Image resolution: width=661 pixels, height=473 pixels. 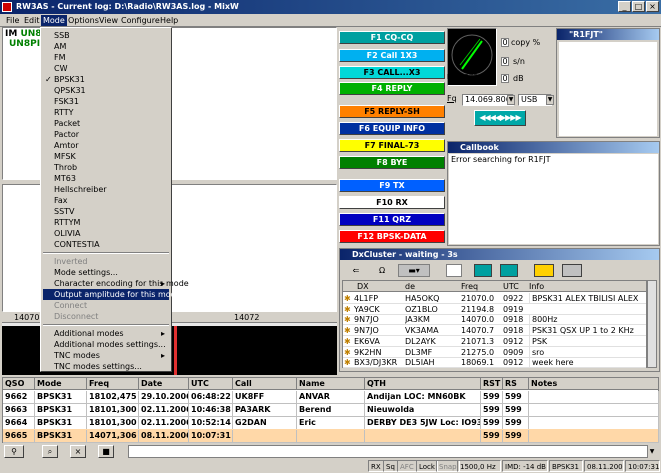 What do you see at coordinates (588, 286) in the screenshot?
I see `dx-col-header: Info` at bounding box center [588, 286].